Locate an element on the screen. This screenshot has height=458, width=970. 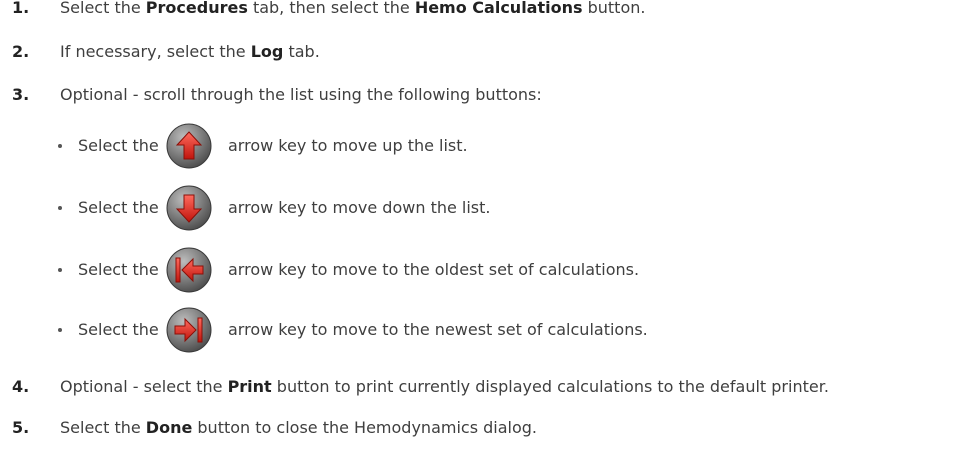
bullet-post-text: arrow key to move down the list. is located at coordinates (359, 207).